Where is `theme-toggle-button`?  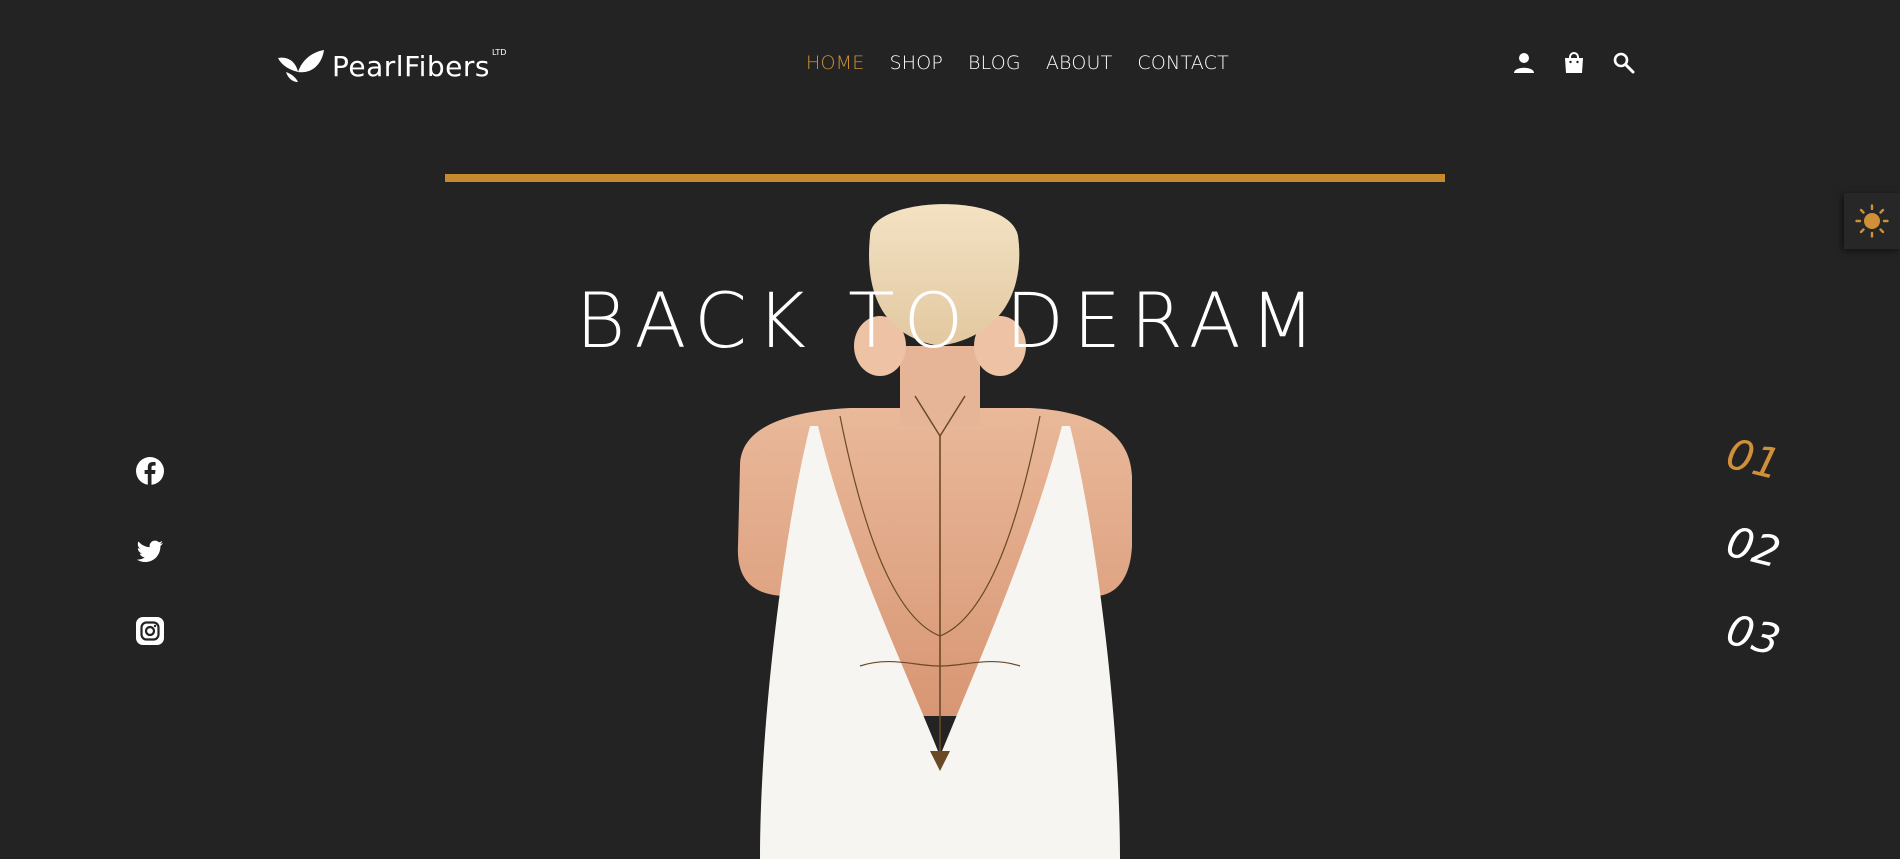
theme-toggle-button is located at coordinates (1872, 221).